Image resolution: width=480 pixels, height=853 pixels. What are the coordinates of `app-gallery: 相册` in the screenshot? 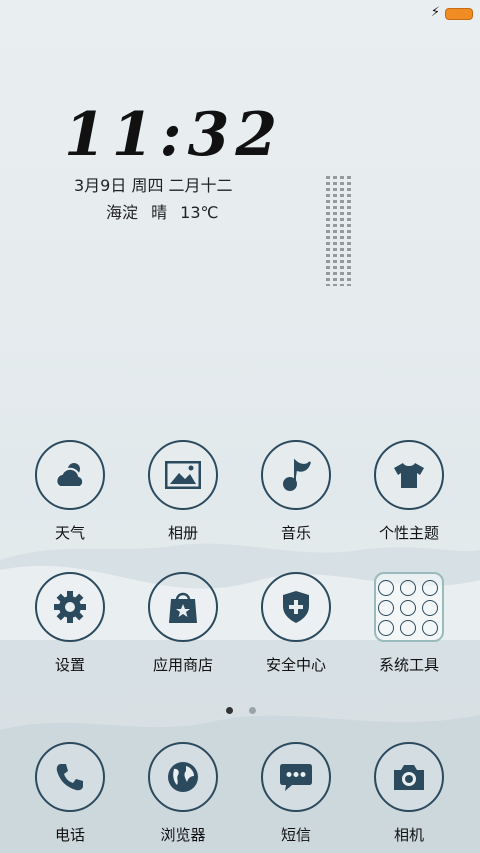 It's located at (183, 491).